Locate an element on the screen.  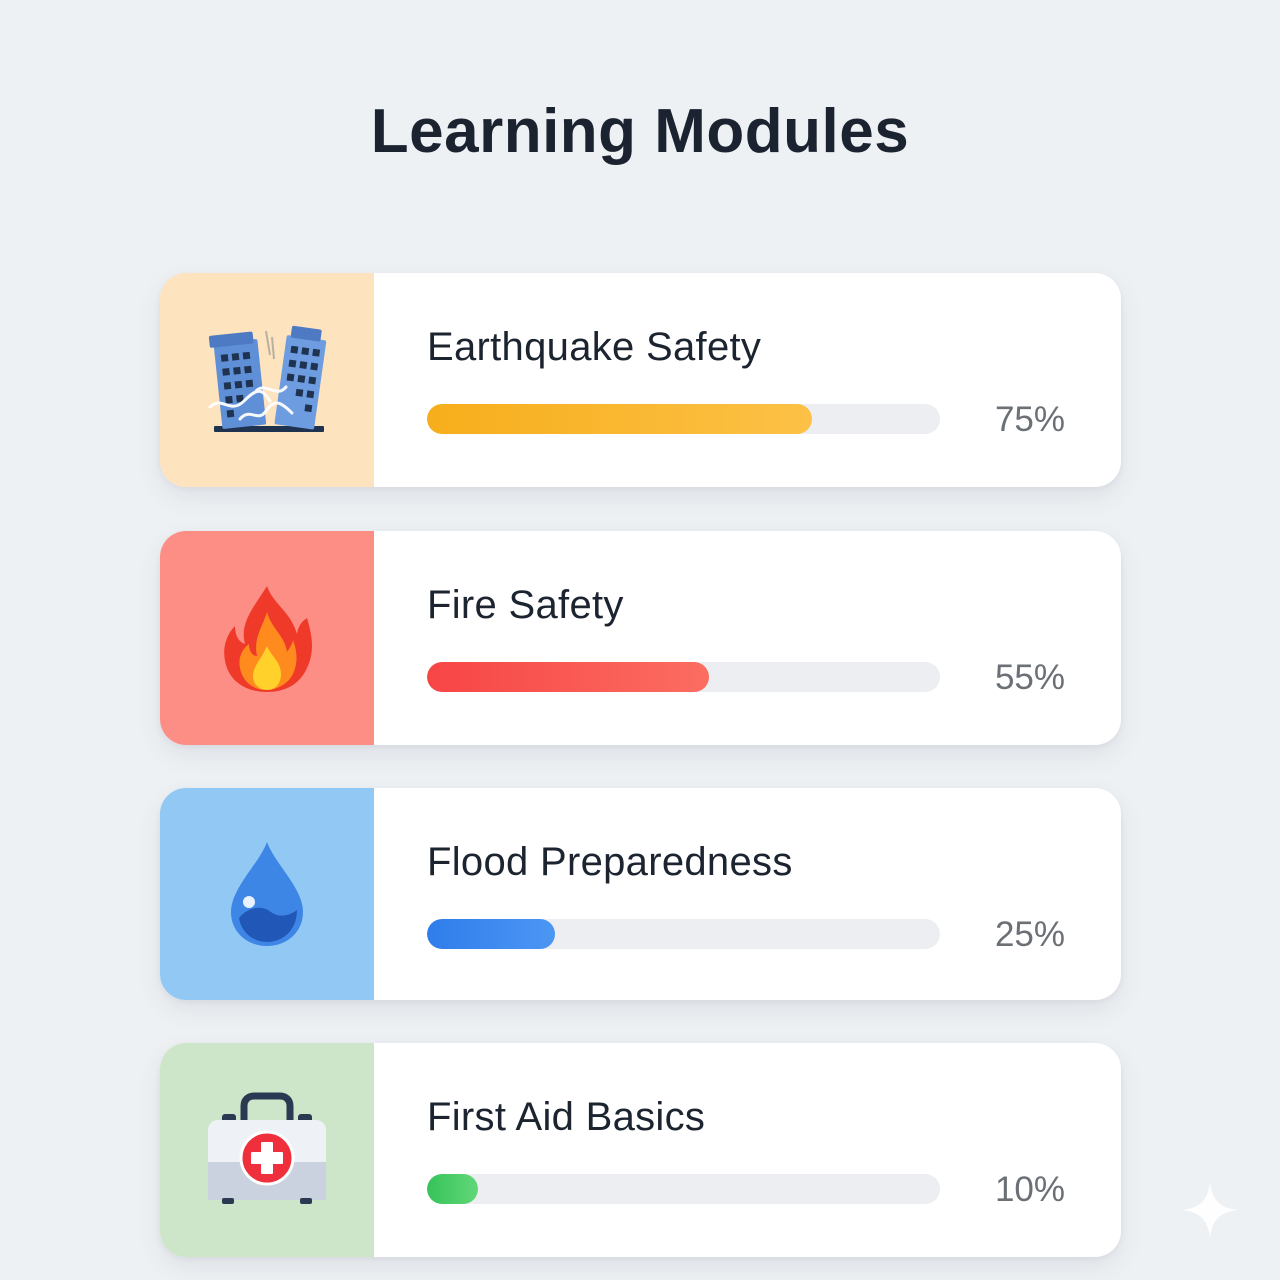
flame-icon is located at coordinates (268, 639).